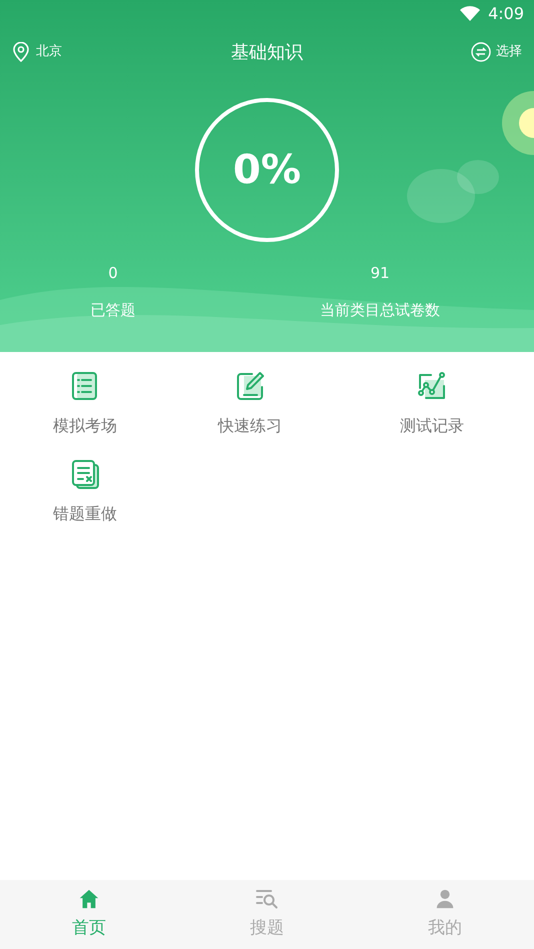 The width and height of the screenshot is (534, 949). I want to click on feature-button: 模拟考场, so click(85, 404).